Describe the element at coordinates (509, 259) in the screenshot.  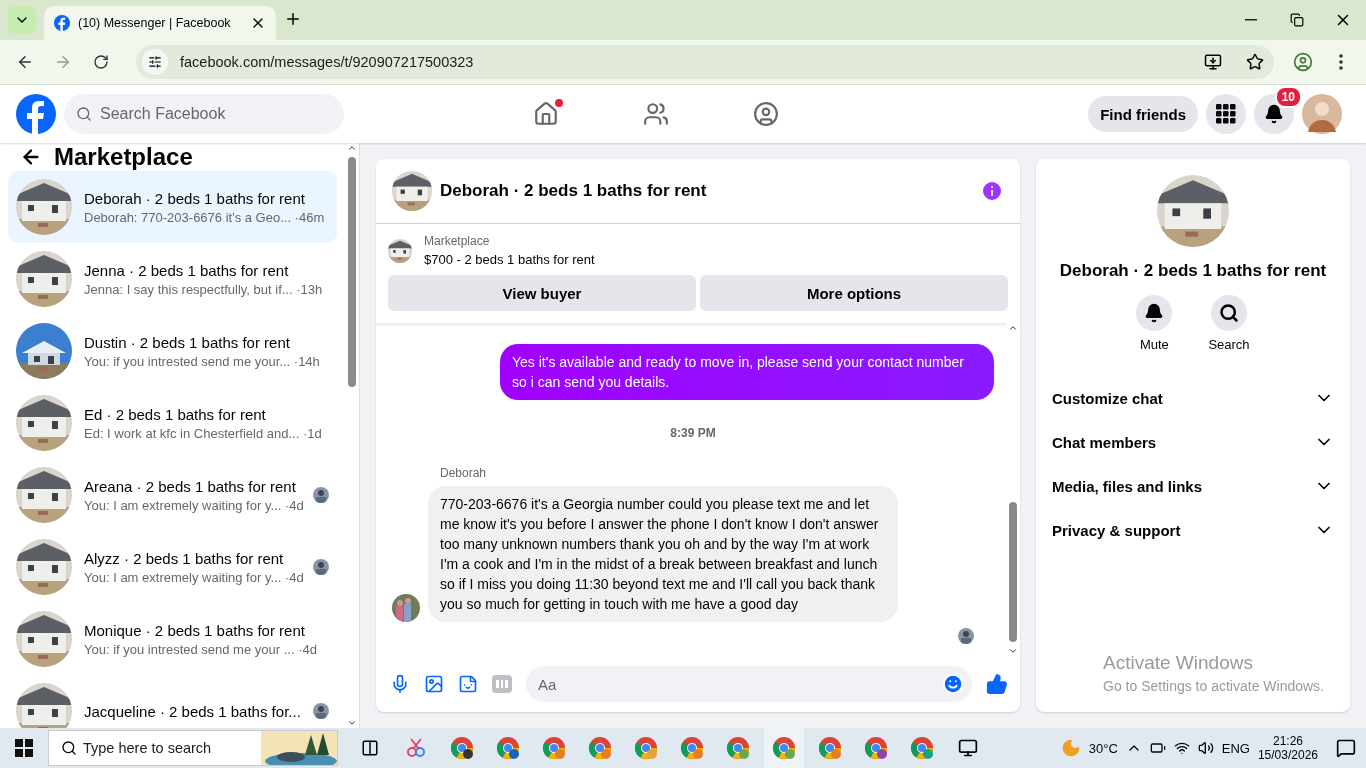
I see `listing-title: $700 - 2 beds 1 baths for rent` at that location.